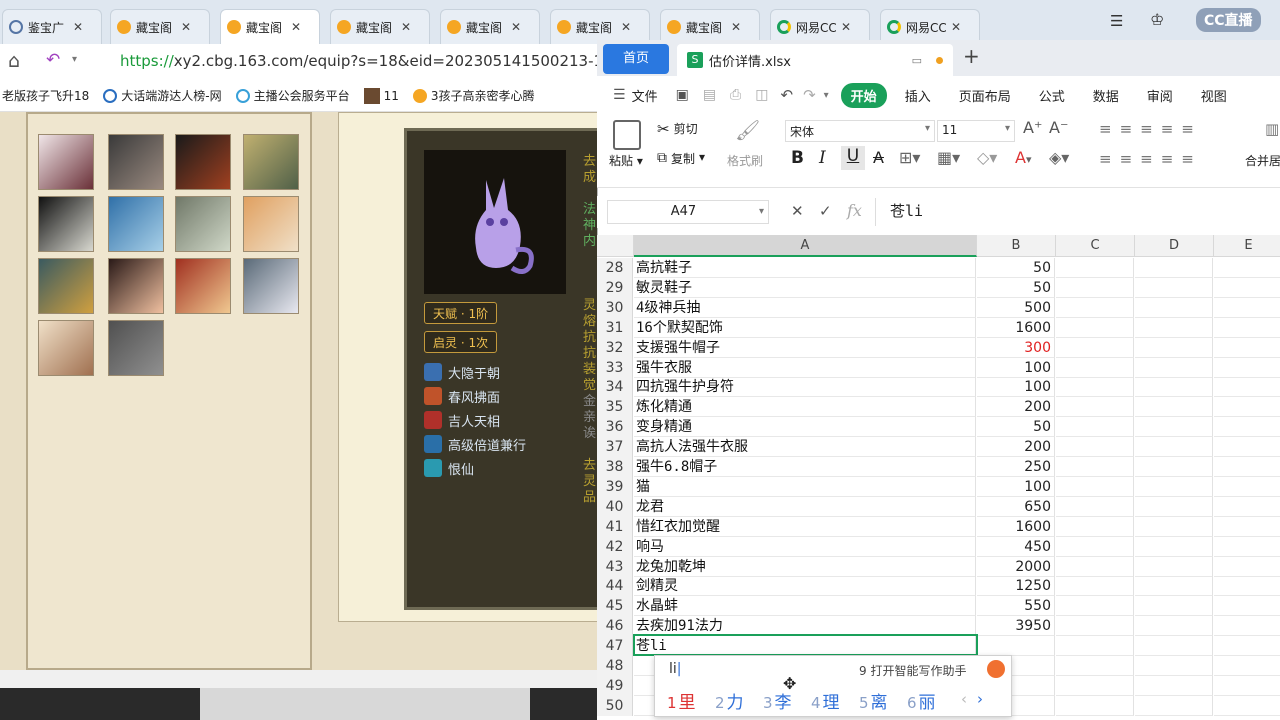 The width and height of the screenshot is (1280, 720). Describe the element at coordinates (645, 95) in the screenshot. I see `menu-file: 文件` at that location.